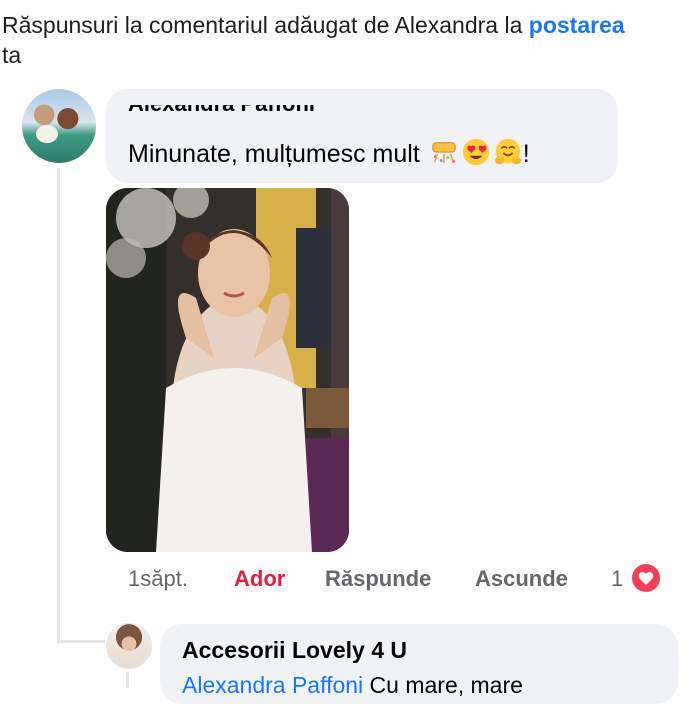 This screenshot has height=704, width=700. Describe the element at coordinates (12, 55) in the screenshot. I see `header-suffix: ta` at that location.